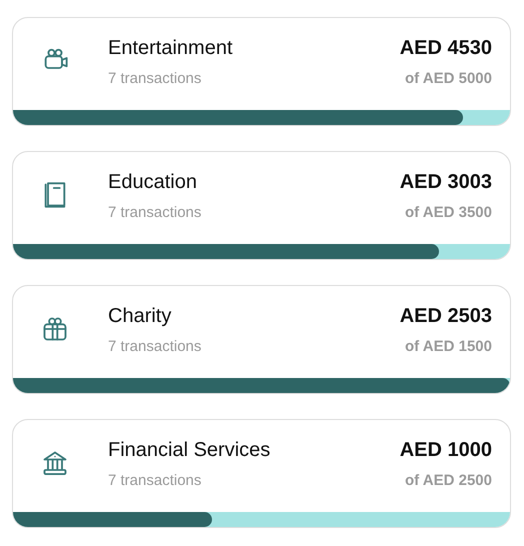 The width and height of the screenshot is (524, 546). What do you see at coordinates (448, 212) in the screenshot?
I see `budget-limit: of AED 3500` at bounding box center [448, 212].